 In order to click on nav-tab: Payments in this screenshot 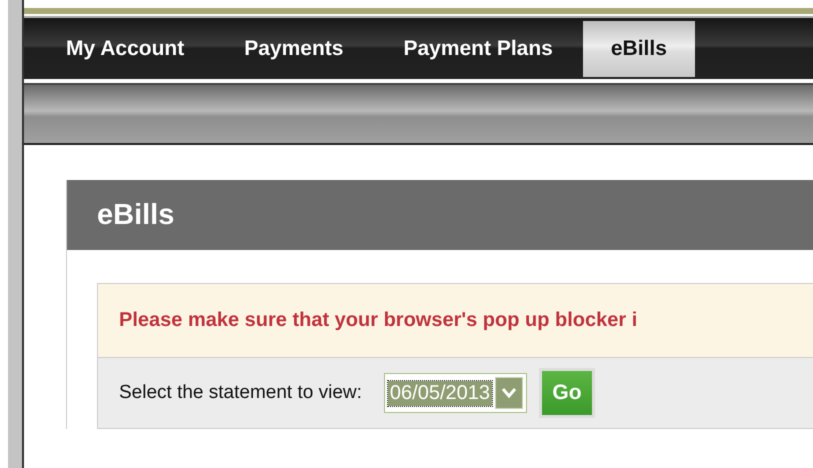, I will do `click(294, 49)`.